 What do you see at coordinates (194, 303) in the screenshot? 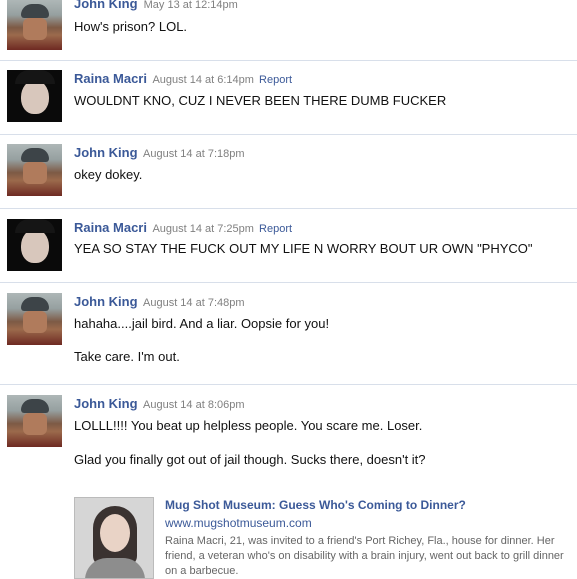
I see `timestamp: August 14 at 7:48pm` at bounding box center [194, 303].